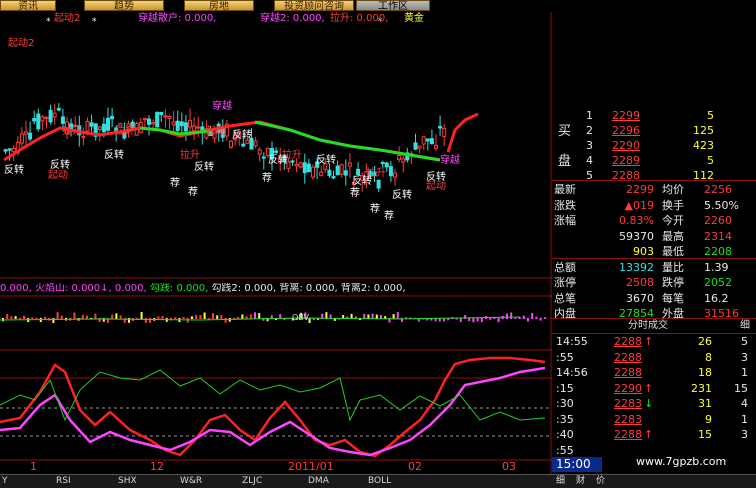 The height and width of the screenshot is (488, 756). What do you see at coordinates (673, 282) in the screenshot?
I see `stat-label-2: 跌停` at bounding box center [673, 282].